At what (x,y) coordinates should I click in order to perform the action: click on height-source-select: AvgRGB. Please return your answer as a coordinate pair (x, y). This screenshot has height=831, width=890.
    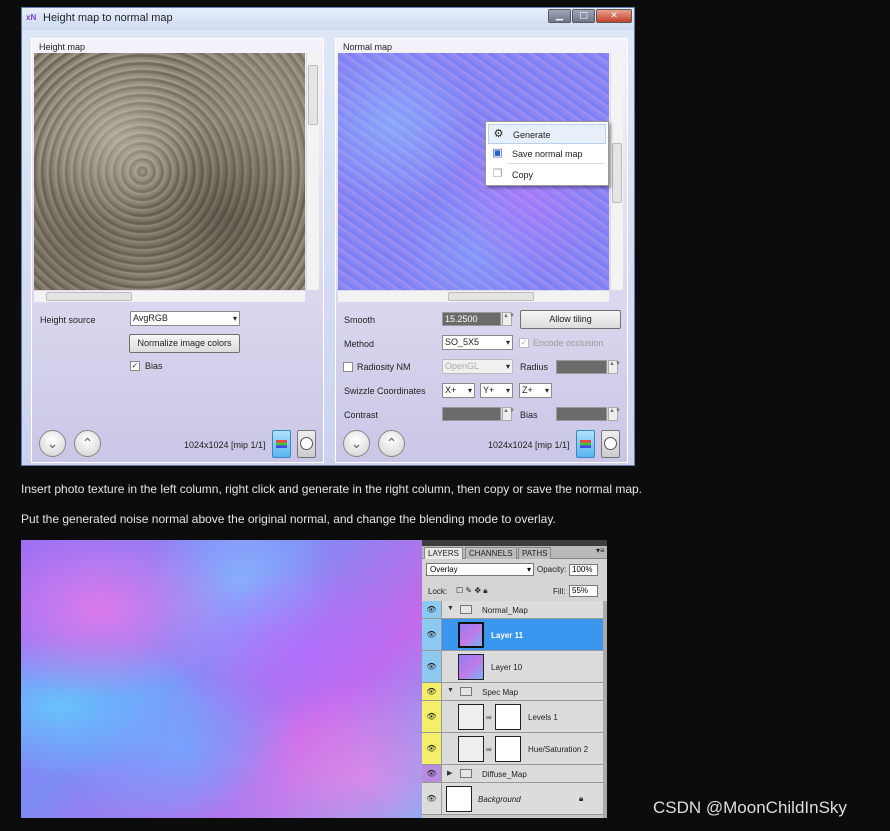
    Looking at the image, I should click on (185, 318).